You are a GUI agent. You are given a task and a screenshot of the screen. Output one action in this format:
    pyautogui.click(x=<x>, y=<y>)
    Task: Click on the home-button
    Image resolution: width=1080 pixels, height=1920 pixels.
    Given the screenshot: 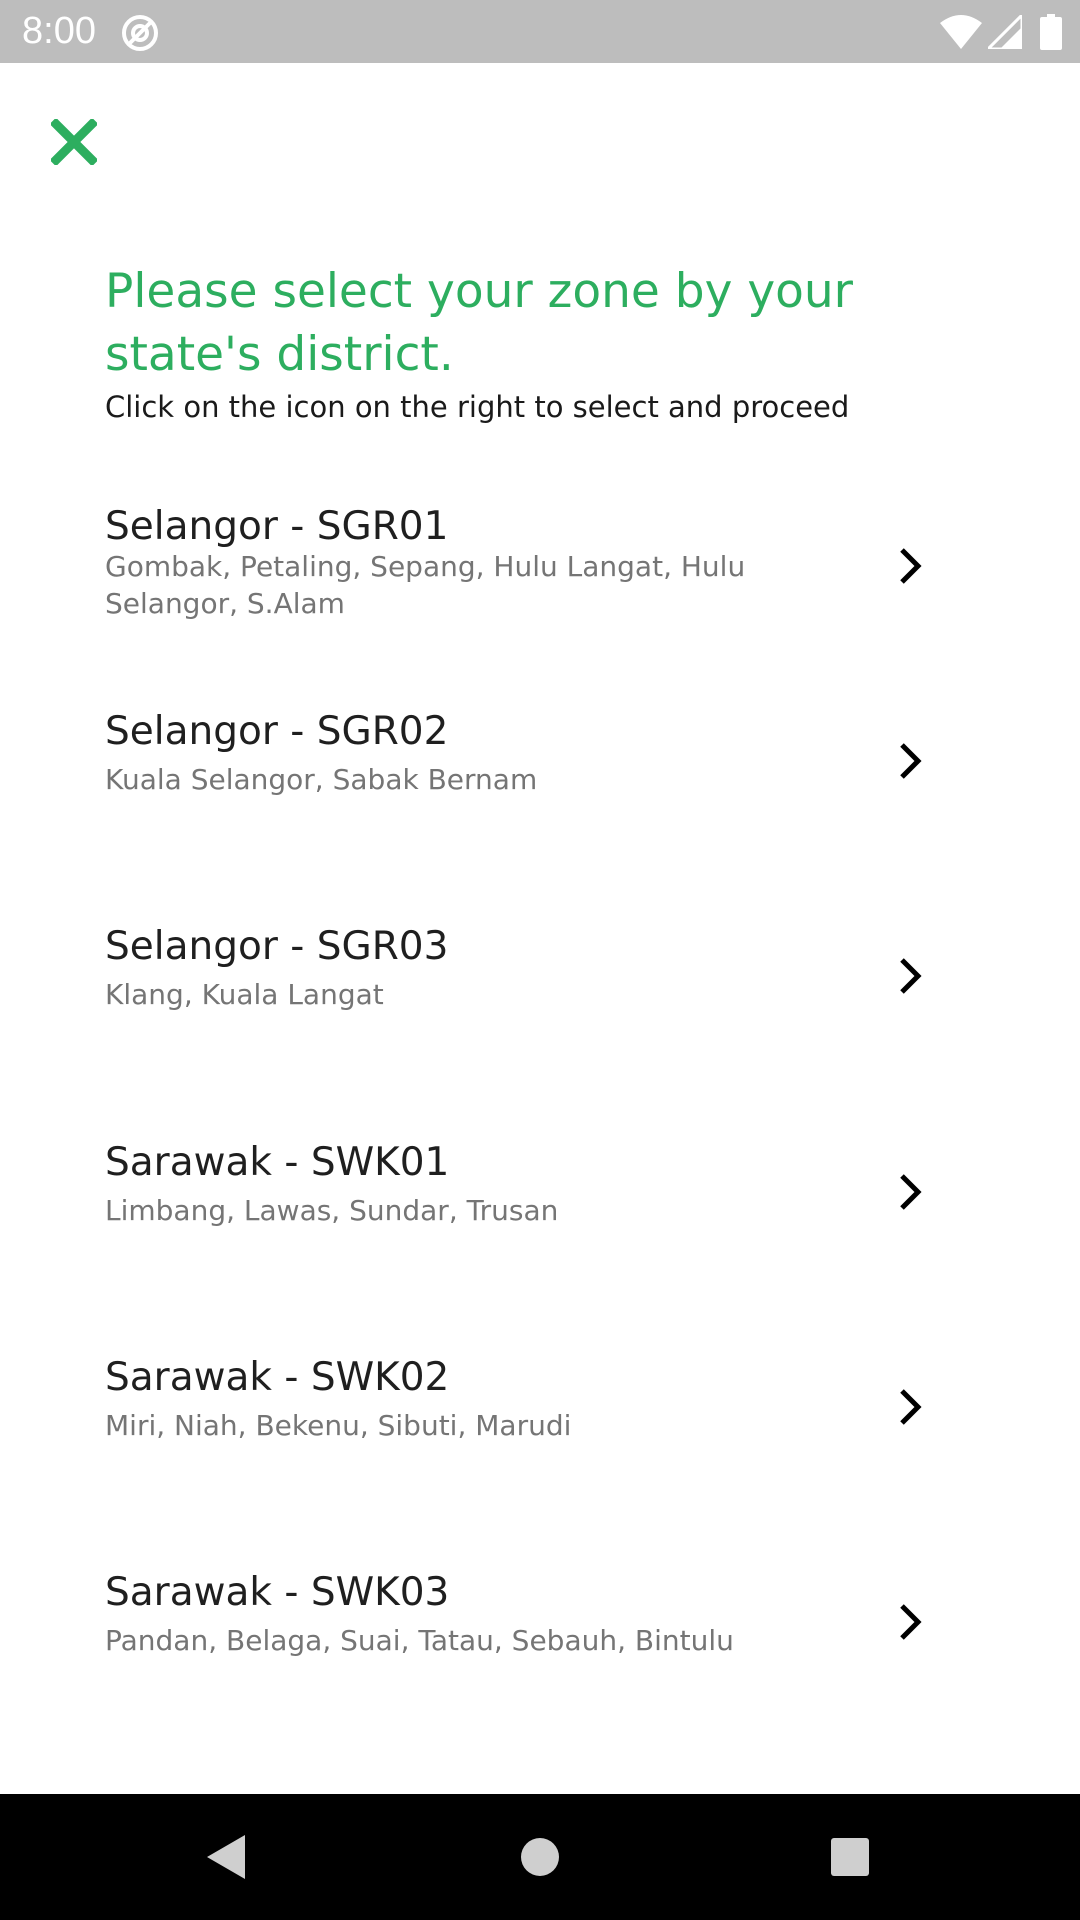 What is the action you would take?
    pyautogui.click(x=540, y=1857)
    